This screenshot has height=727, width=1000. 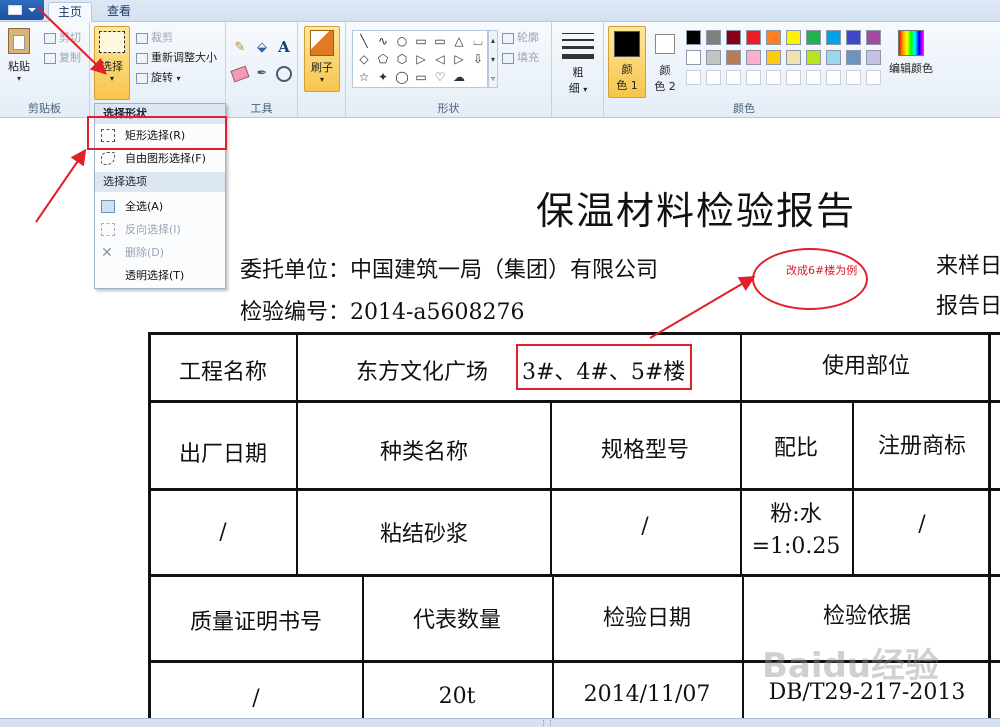 What do you see at coordinates (665, 63) in the screenshot?
I see `color2-button: 颜 色 2` at bounding box center [665, 63].